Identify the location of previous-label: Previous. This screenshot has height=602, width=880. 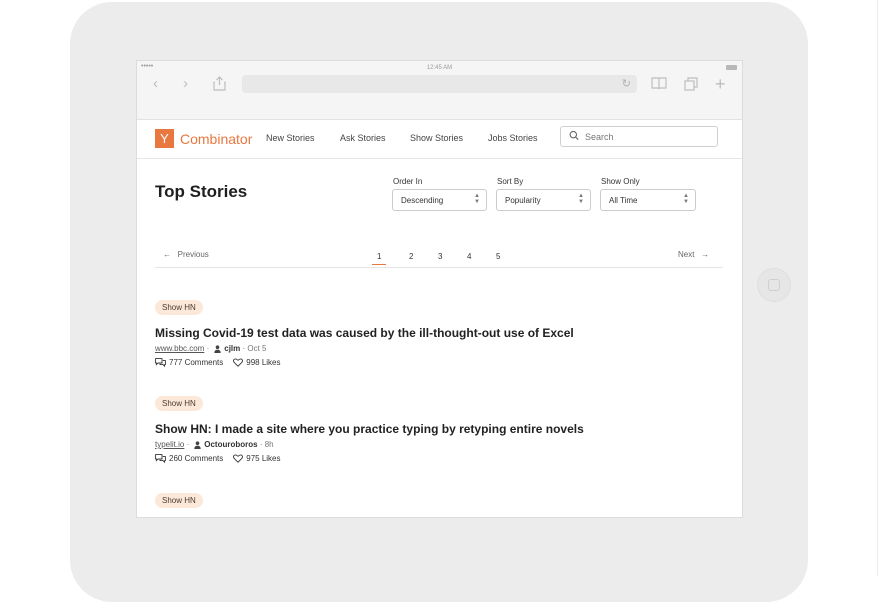
(193, 254).